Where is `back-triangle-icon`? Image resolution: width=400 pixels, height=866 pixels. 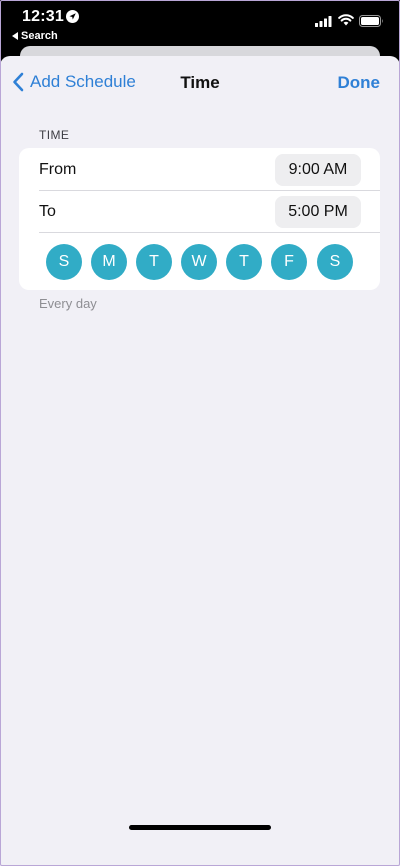 back-triangle-icon is located at coordinates (15, 36).